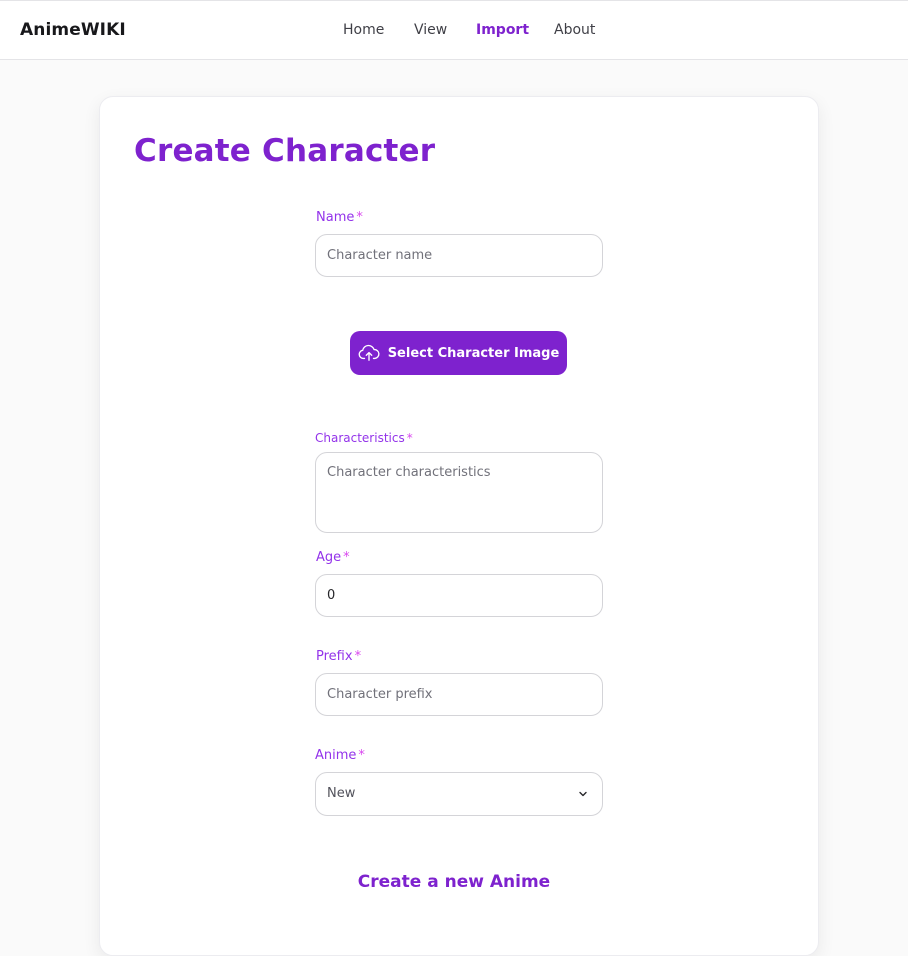 The image size is (908, 956). What do you see at coordinates (341, 793) in the screenshot?
I see `anime-select-value: New` at bounding box center [341, 793].